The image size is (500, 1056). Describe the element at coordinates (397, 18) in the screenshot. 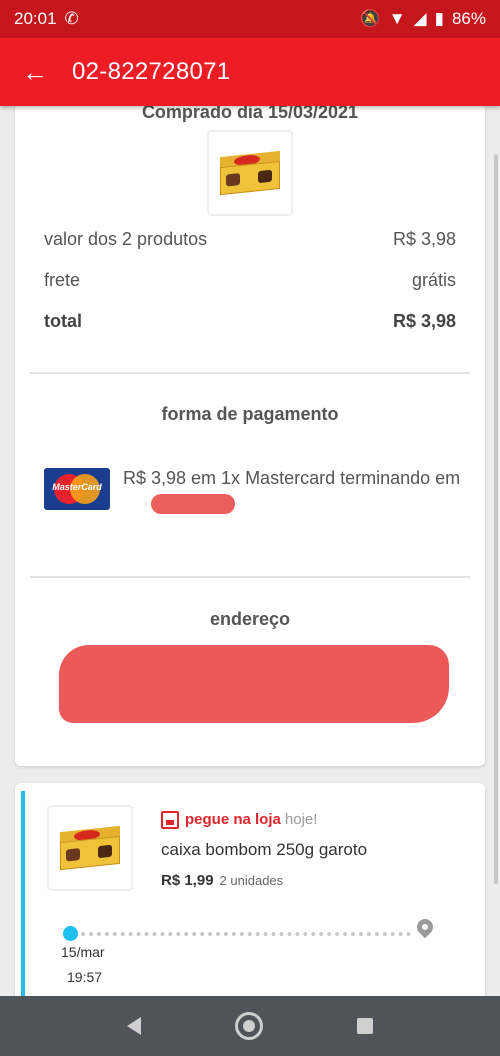

I see `wifi-icon: ▼` at that location.